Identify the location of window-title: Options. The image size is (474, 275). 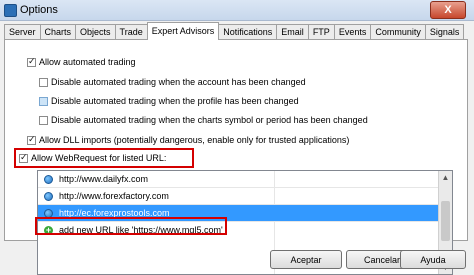
(39, 10).